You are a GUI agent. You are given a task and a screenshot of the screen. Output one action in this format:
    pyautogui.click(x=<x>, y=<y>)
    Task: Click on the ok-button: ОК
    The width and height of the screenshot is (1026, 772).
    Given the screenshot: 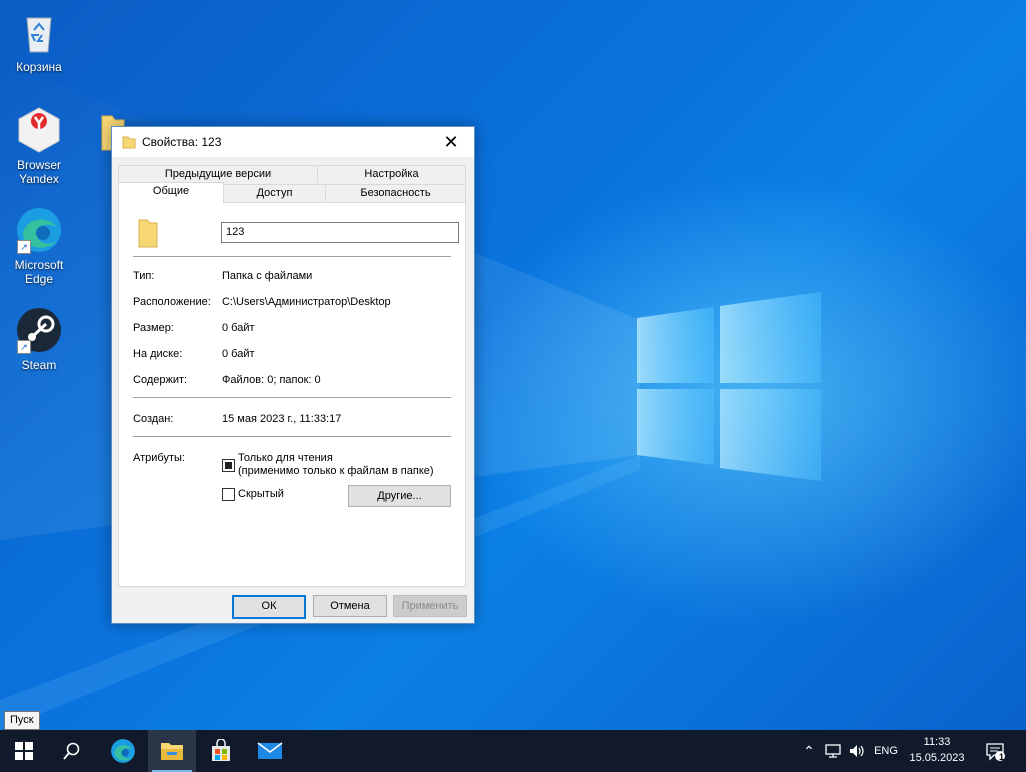 What is the action you would take?
    pyautogui.click(x=269, y=607)
    